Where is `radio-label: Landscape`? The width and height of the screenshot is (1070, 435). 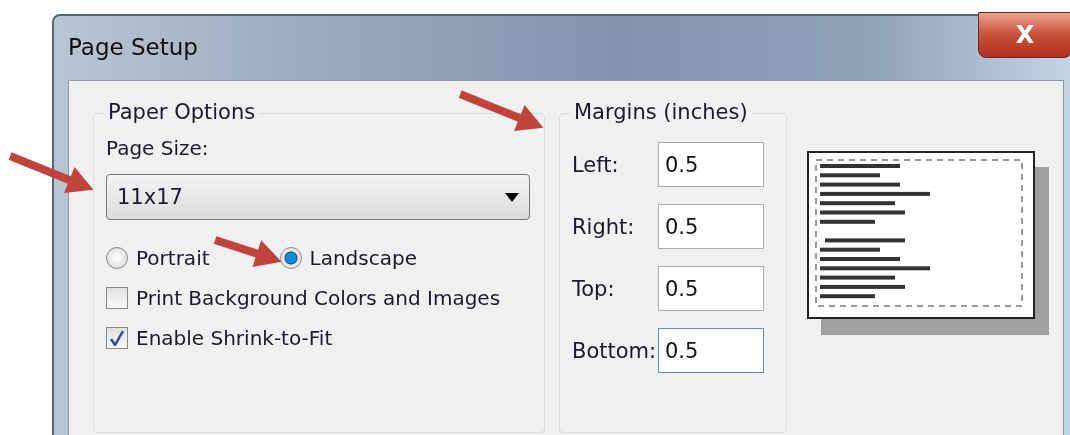 radio-label: Landscape is located at coordinates (363, 258).